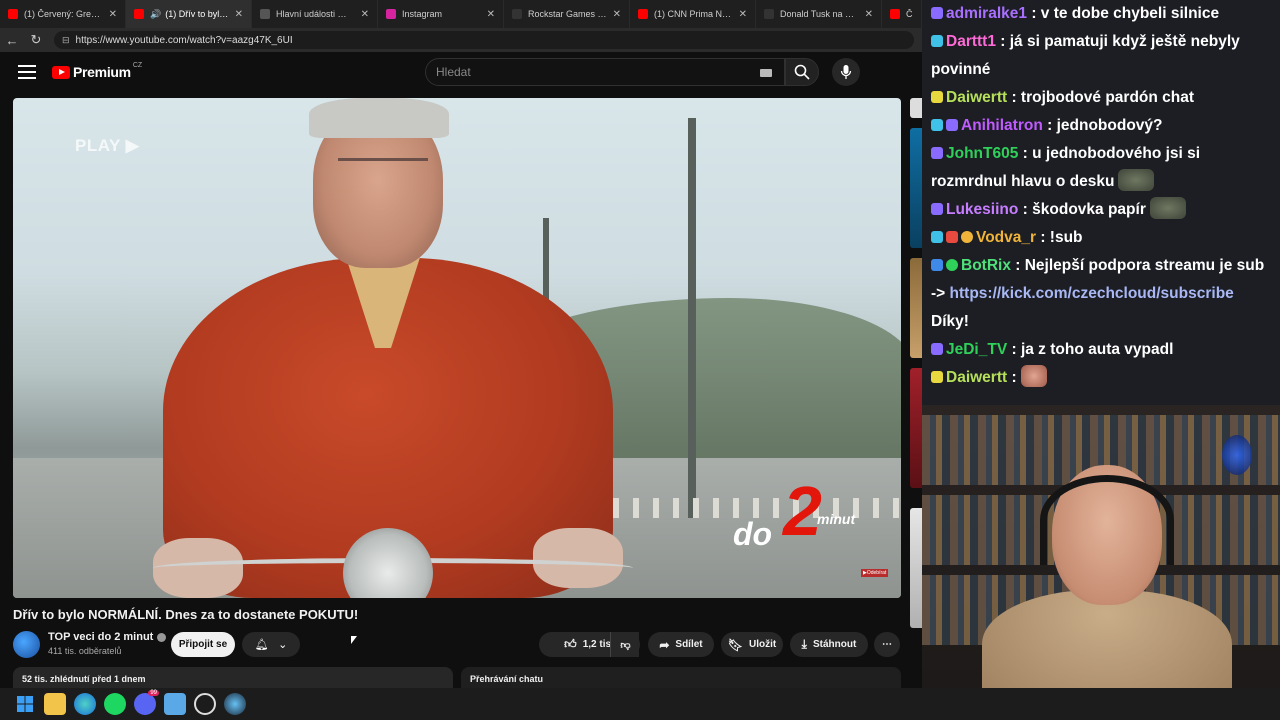  I want to click on ct24-icon, so click(265, 14).